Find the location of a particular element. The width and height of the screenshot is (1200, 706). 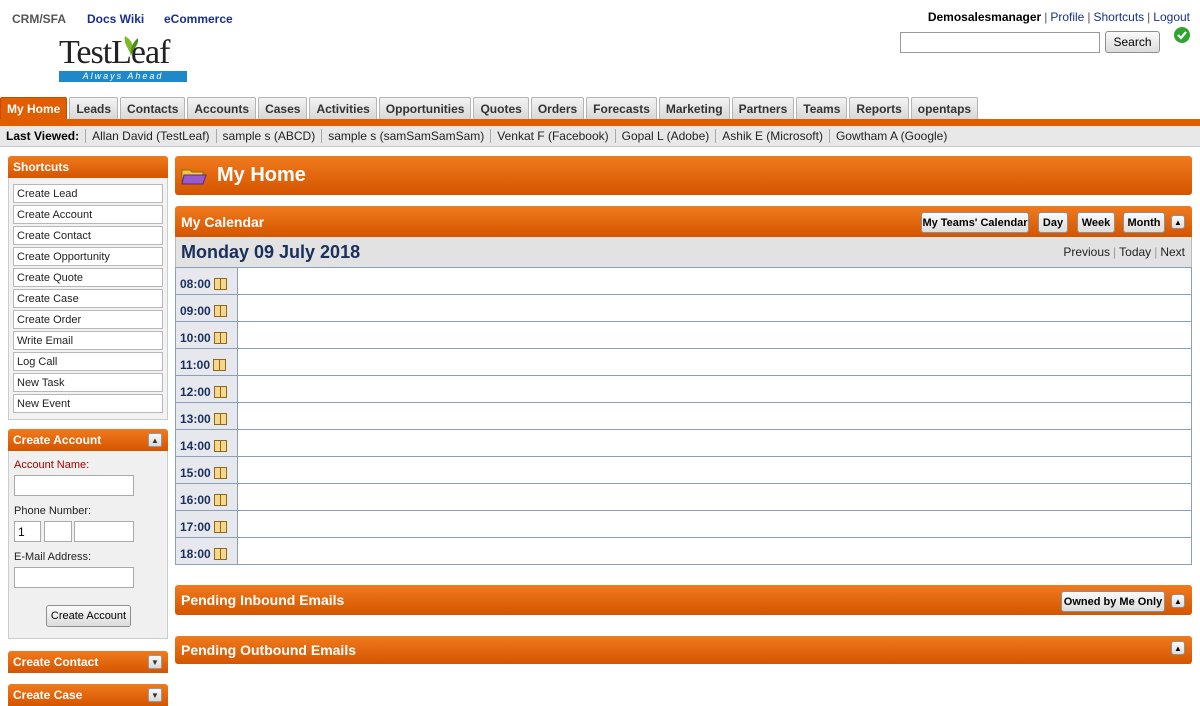

app-link-ecommerce: eCommerce is located at coordinates (198, 19).